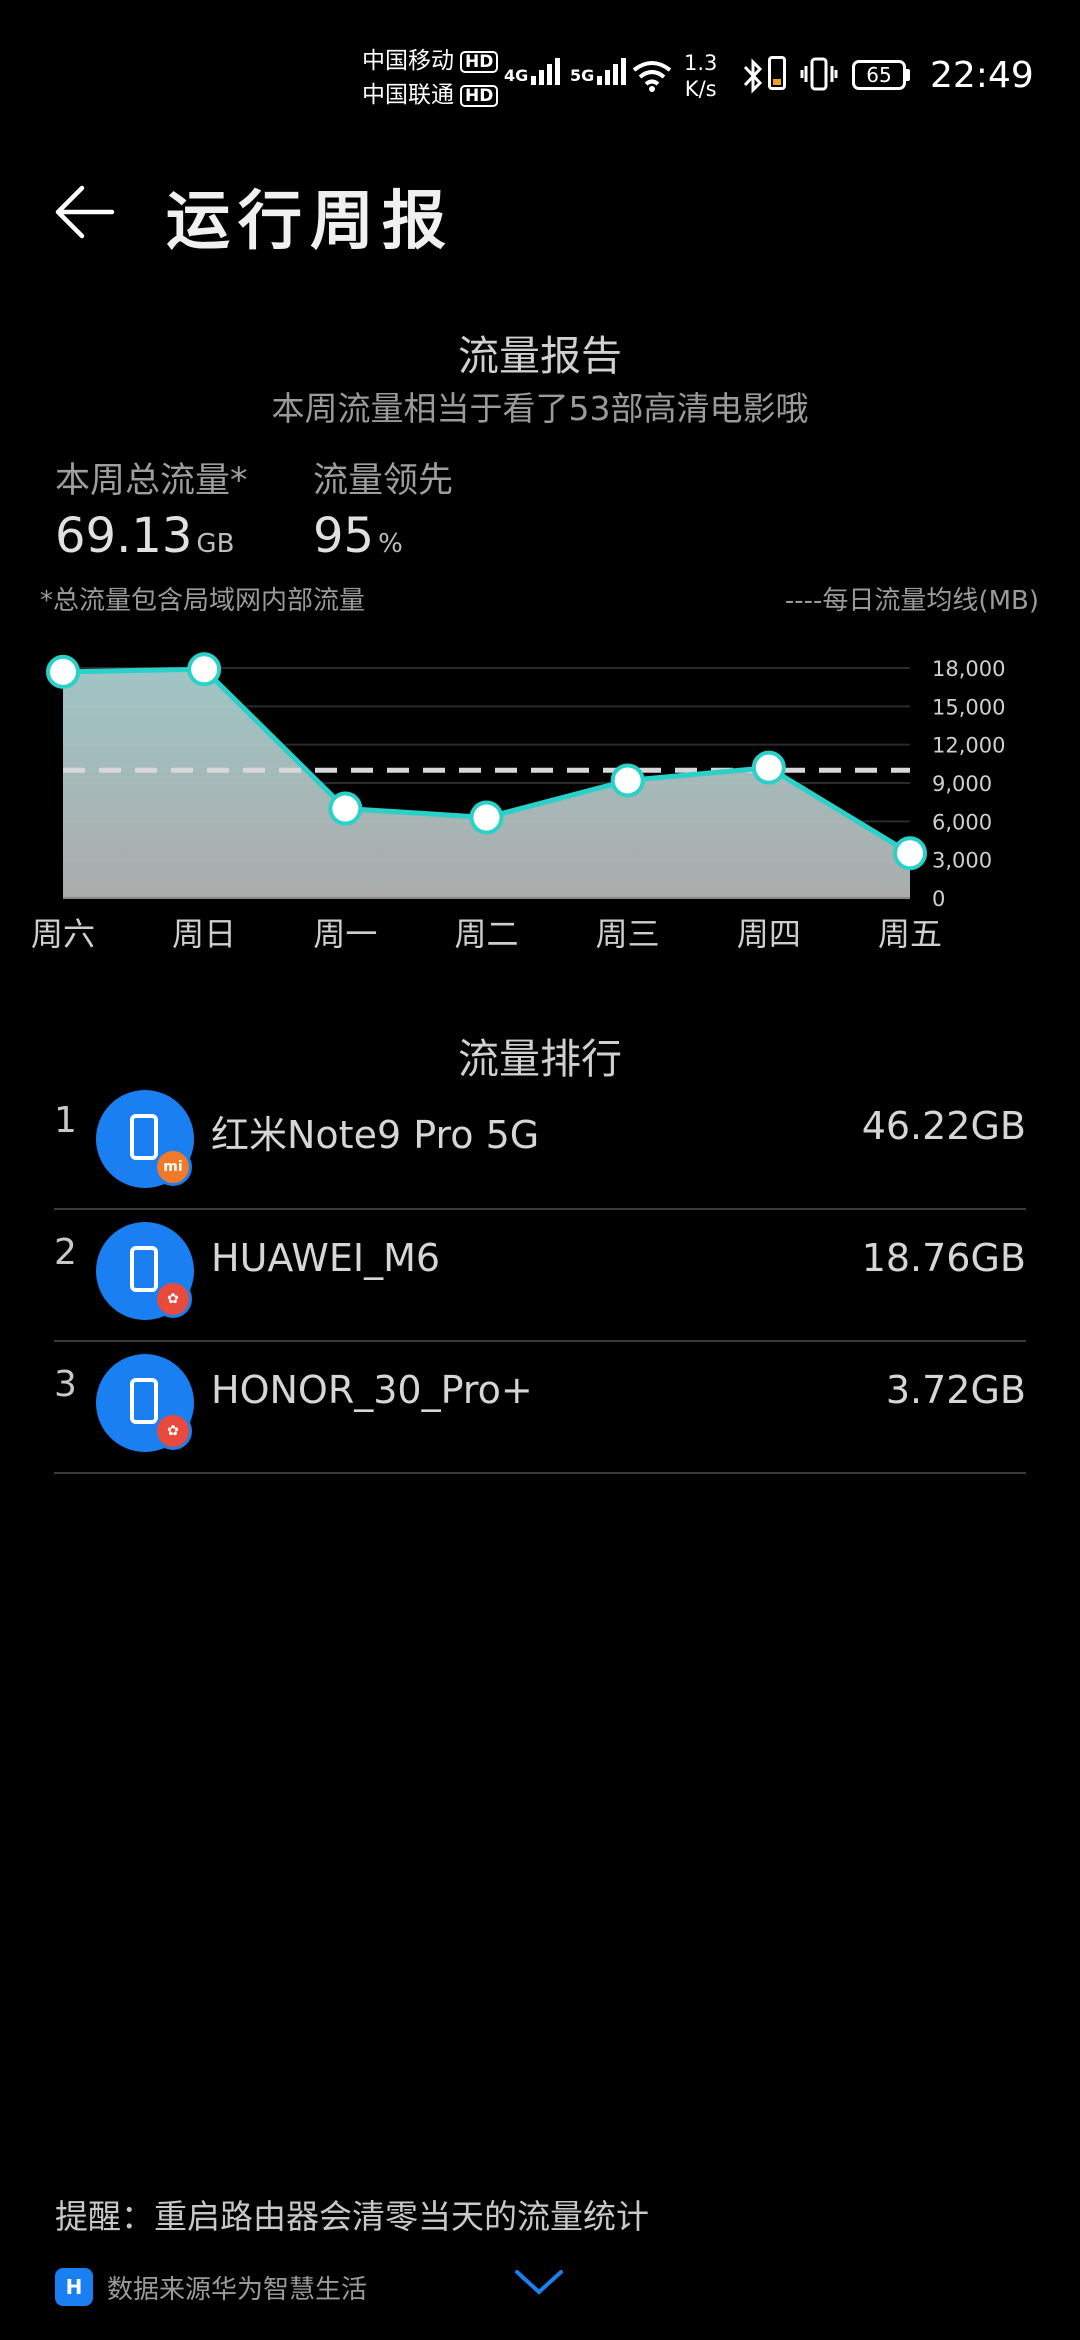  I want to click on signal-4g-icon: 4G, so click(532, 71).